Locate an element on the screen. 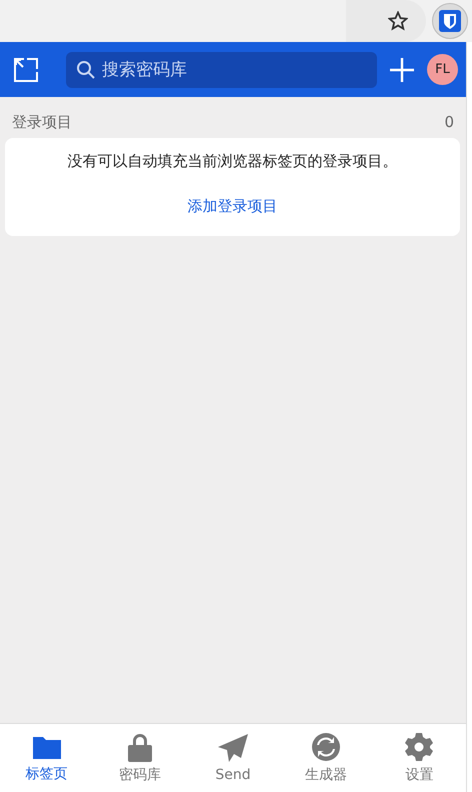  nav-tab: 生成器 is located at coordinates (326, 758).